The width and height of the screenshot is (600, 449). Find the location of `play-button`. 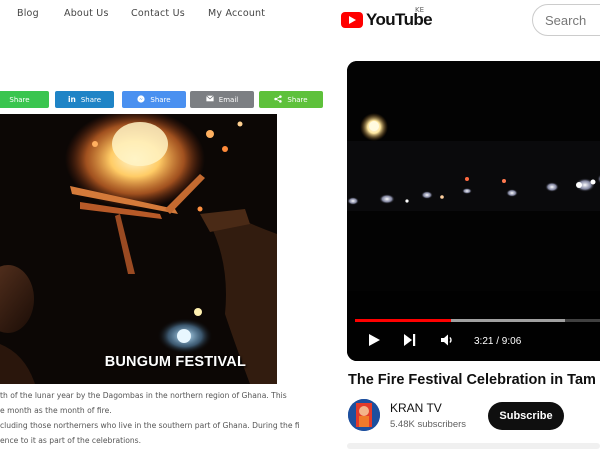

play-button is located at coordinates (374, 341).